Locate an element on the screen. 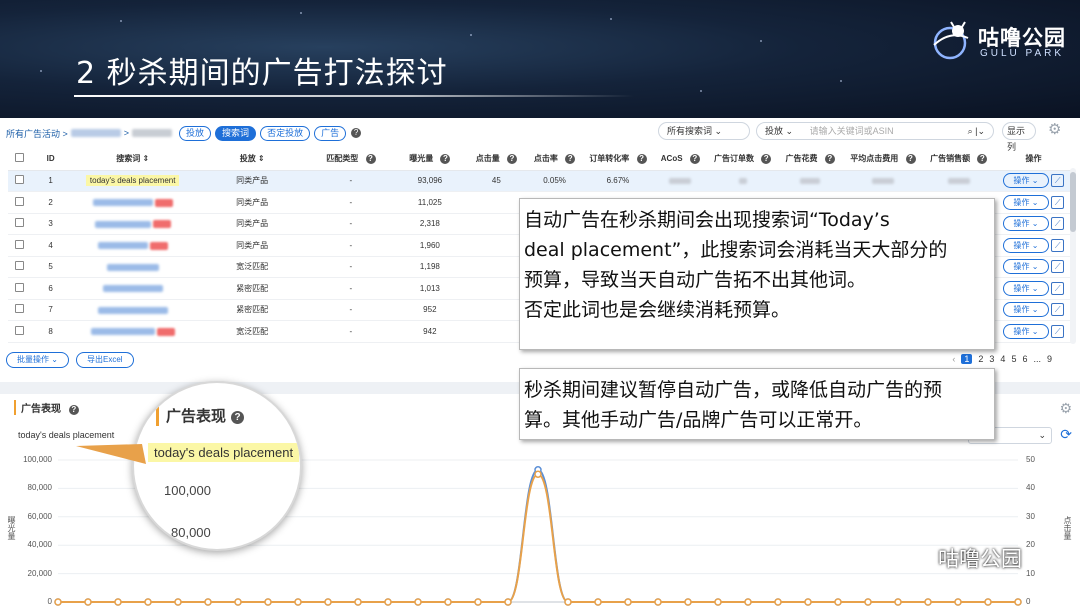 The image size is (1080, 608). col-clicks: 点击量 ? is located at coordinates (496, 159).